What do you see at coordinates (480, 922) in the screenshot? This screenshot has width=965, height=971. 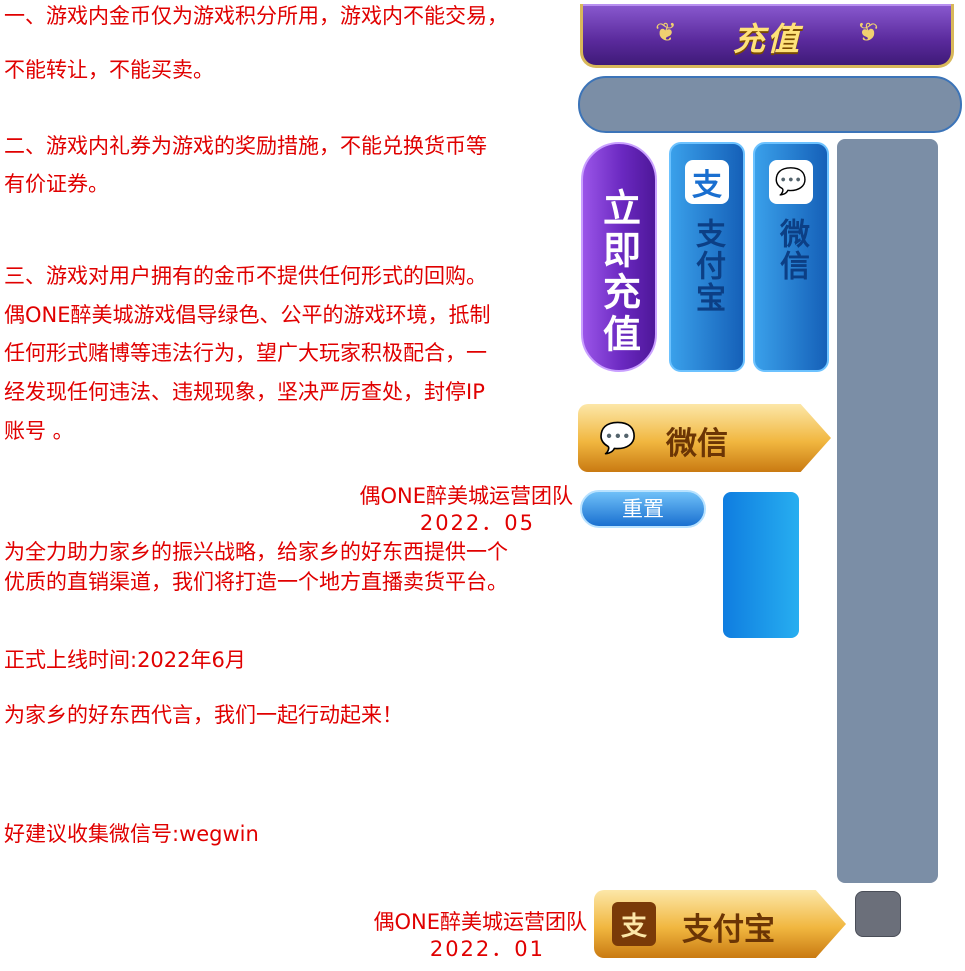 I see `signature-2: 偶ONE醉美城运营团队` at bounding box center [480, 922].